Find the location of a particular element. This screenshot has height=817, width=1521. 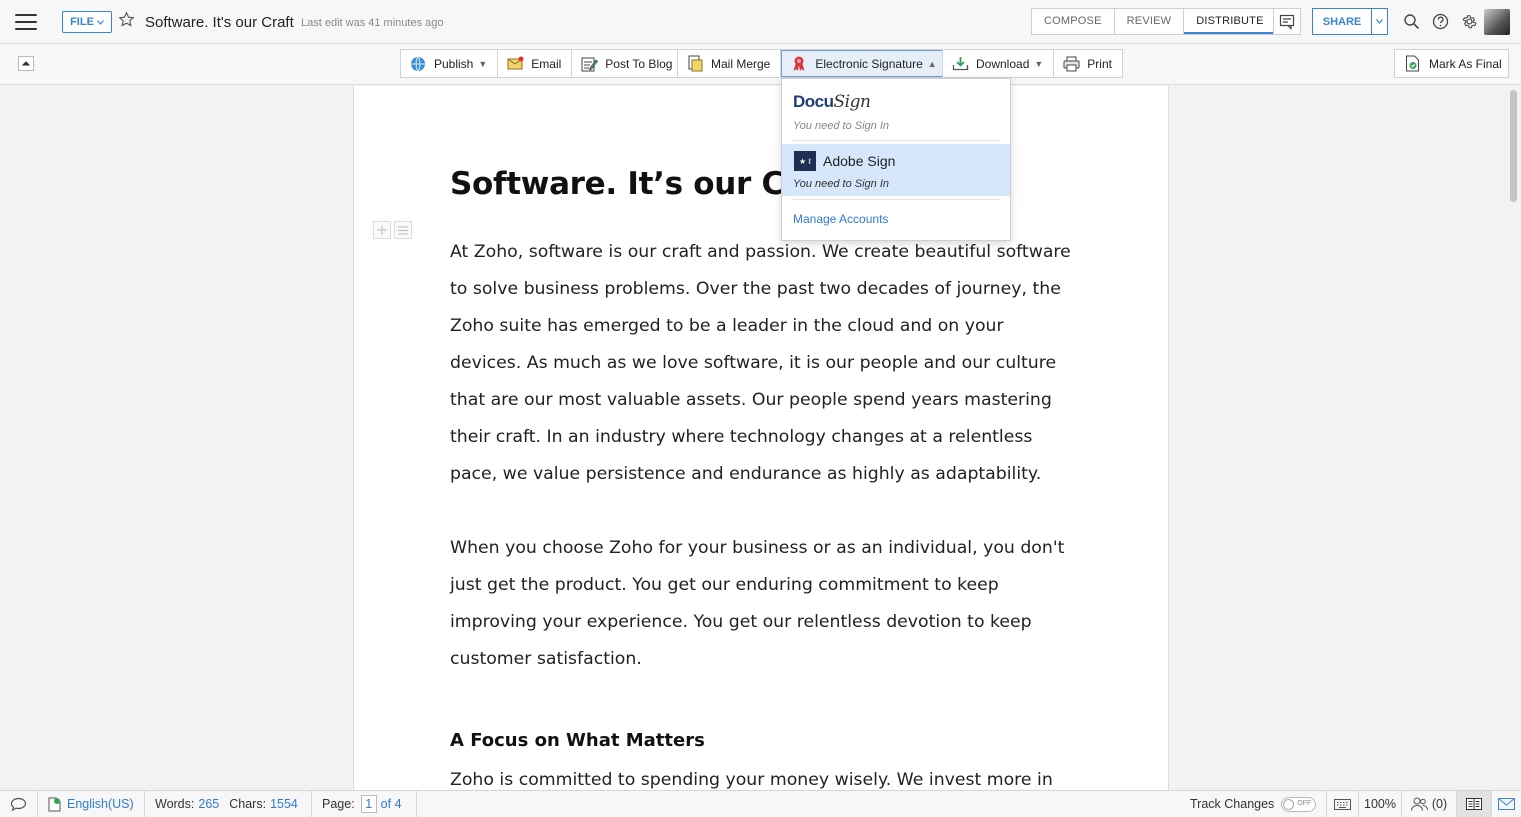

collapse-ribbon-button is located at coordinates (26, 63).